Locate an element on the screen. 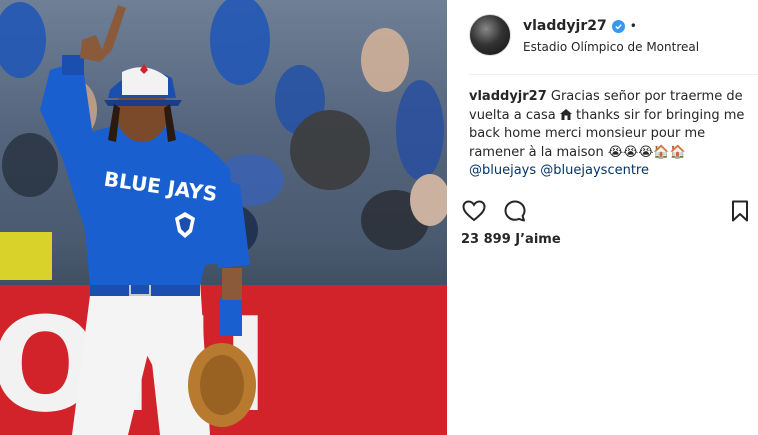 The height and width of the screenshot is (435, 758). likes-count: 23 899 J’aime is located at coordinates (511, 239).